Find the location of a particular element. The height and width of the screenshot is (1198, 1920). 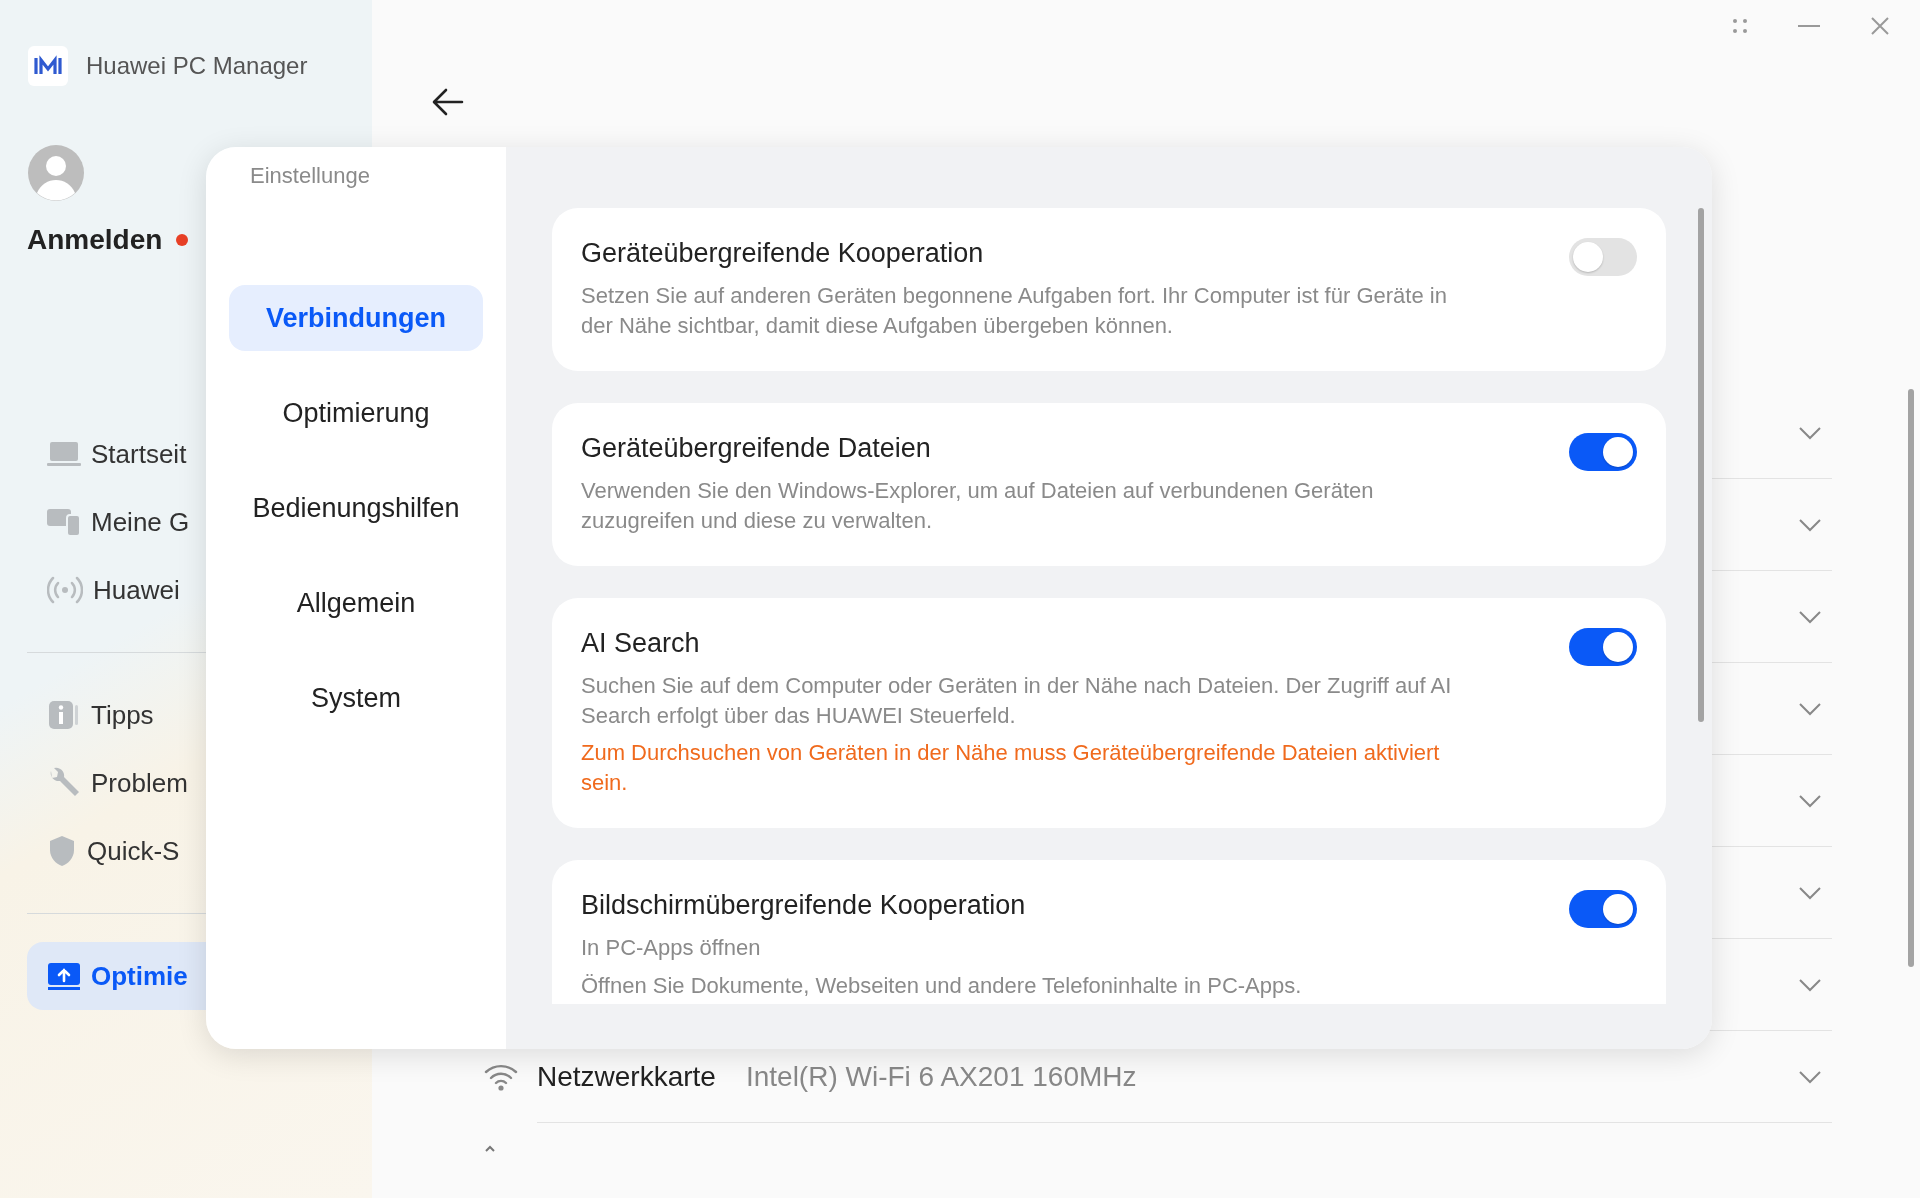

settings-tab: Verbindungen is located at coordinates (356, 318).